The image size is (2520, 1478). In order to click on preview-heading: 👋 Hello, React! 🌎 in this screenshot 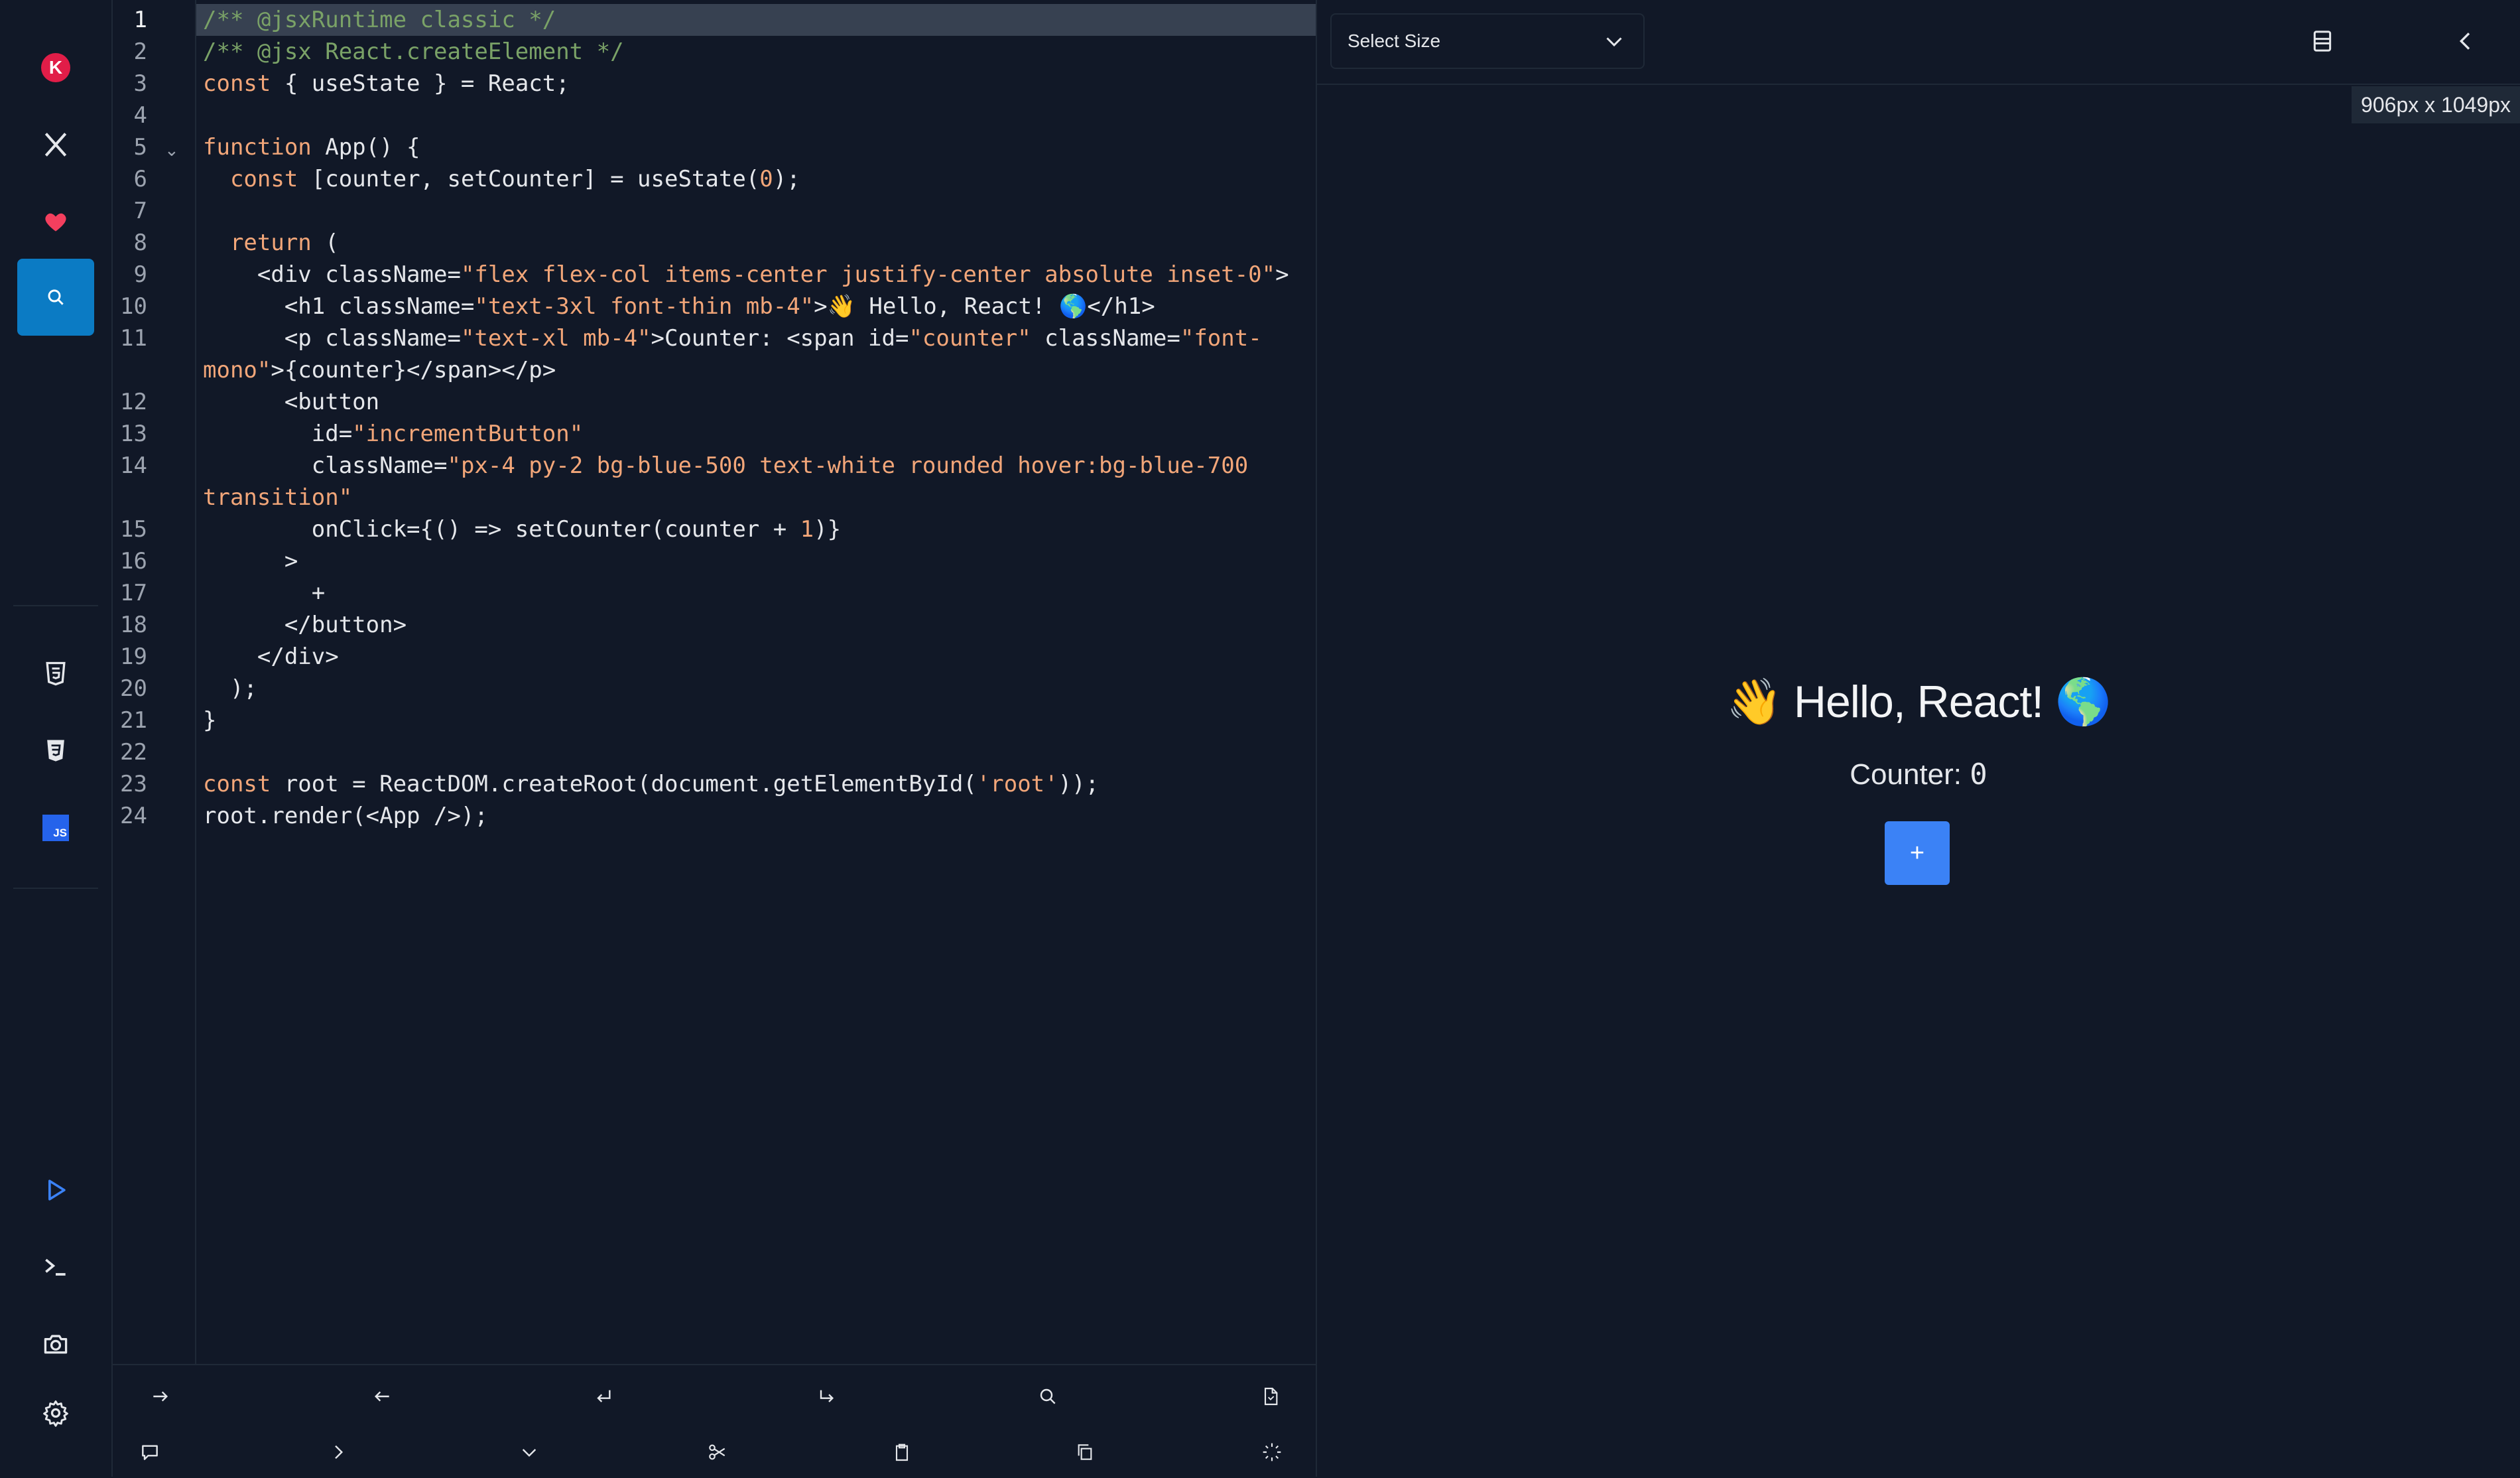, I will do `click(1918, 702)`.